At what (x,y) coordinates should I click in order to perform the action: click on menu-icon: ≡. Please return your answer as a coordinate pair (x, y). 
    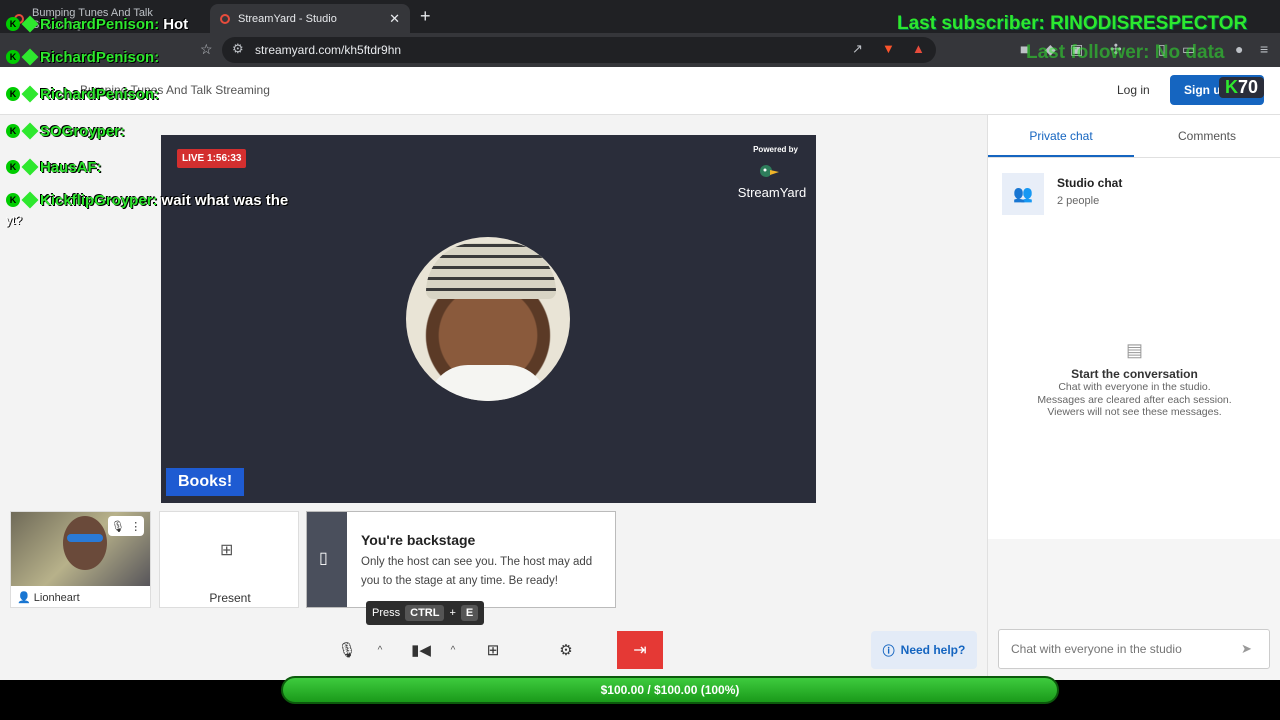
    Looking at the image, I should click on (1264, 49).